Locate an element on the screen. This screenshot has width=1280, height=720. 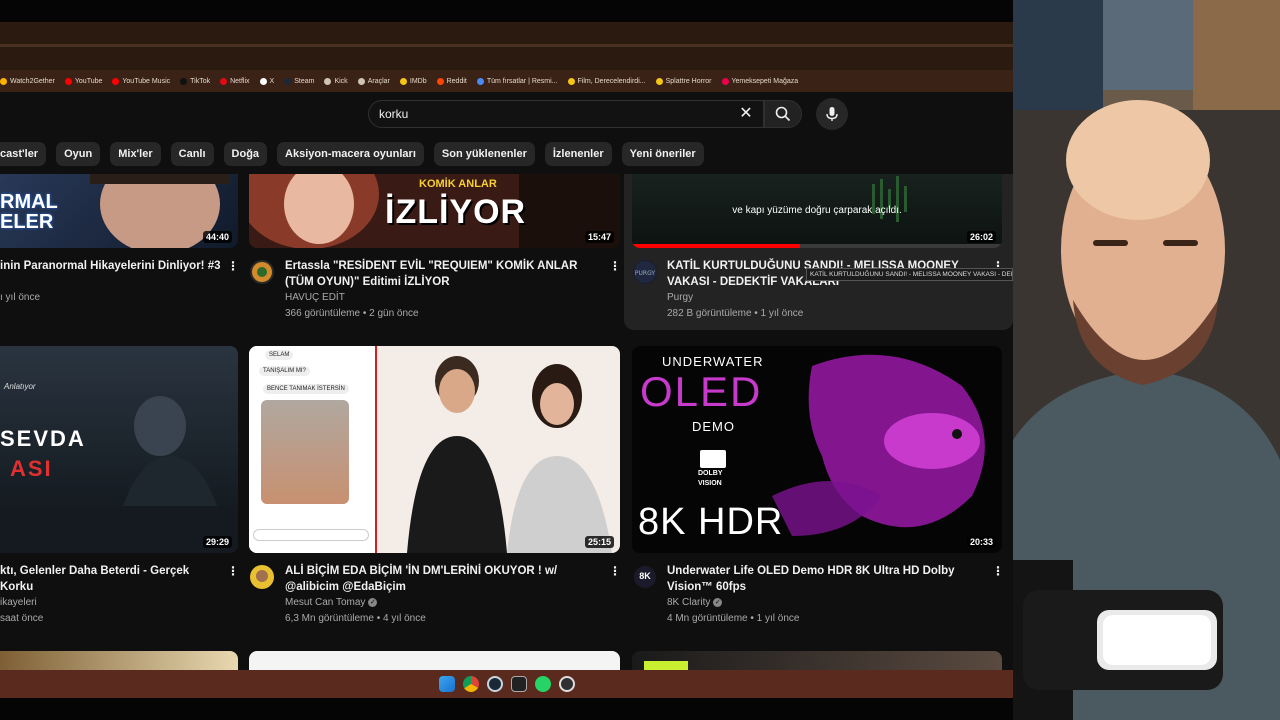
bookmark-item: Watch2Gether is located at coordinates (27, 81).